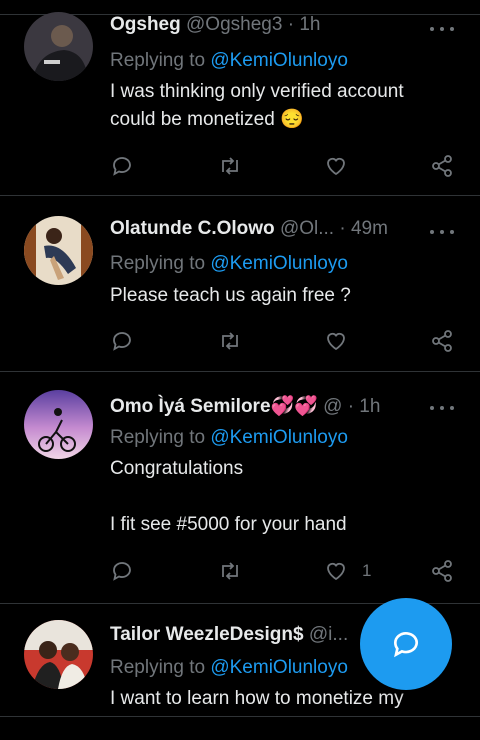 Image resolution: width=480 pixels, height=740 pixels. What do you see at coordinates (332, 406) in the screenshot?
I see `user-handle: @` at bounding box center [332, 406].